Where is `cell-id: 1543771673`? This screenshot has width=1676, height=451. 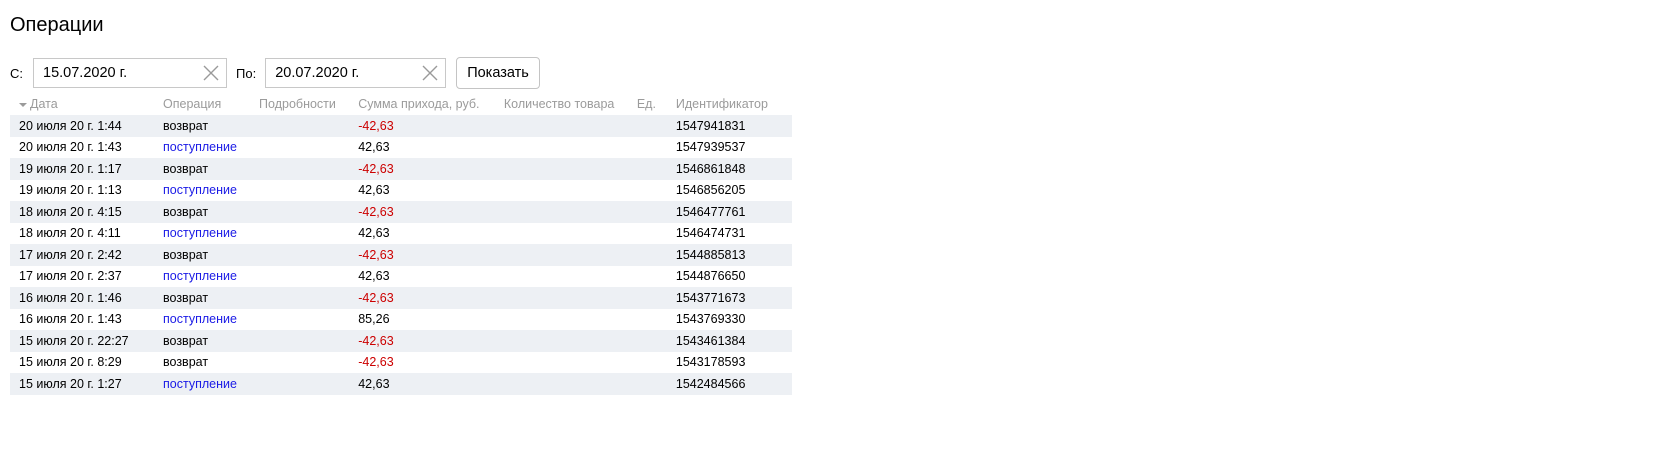
cell-id: 1543771673 is located at coordinates (710, 297).